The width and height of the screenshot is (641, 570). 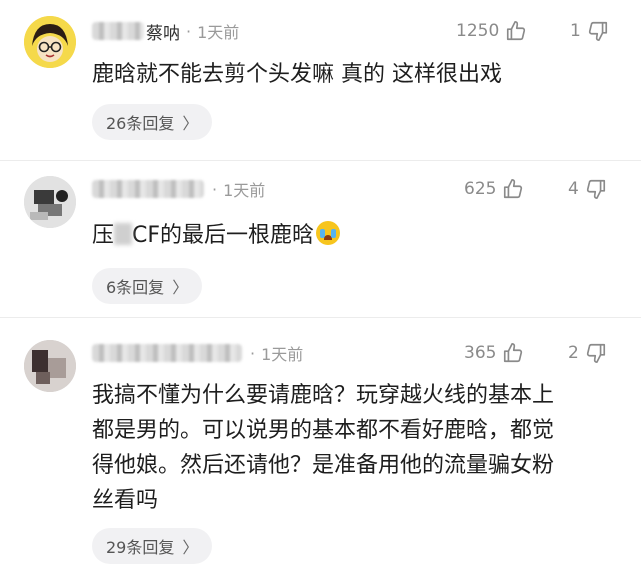 I want to click on dislike-button: 1, so click(x=589, y=31).